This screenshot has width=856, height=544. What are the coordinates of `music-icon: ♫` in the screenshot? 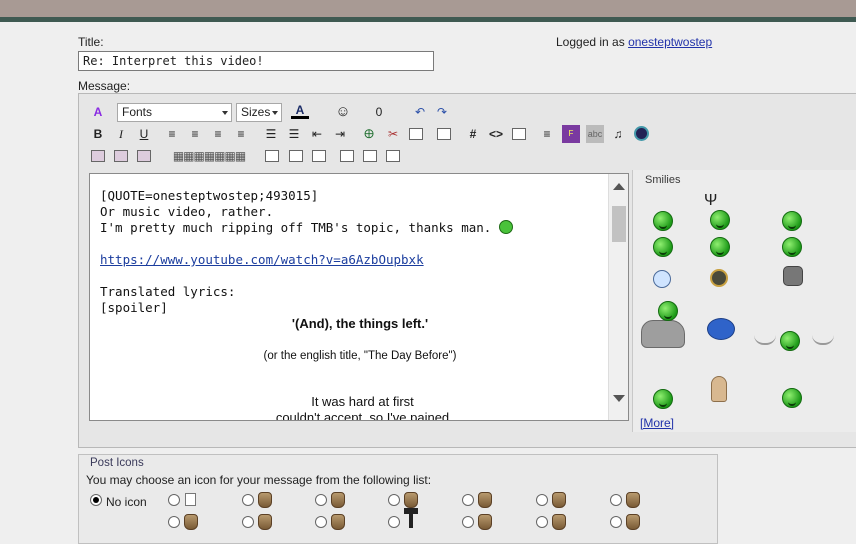 It's located at (618, 134).